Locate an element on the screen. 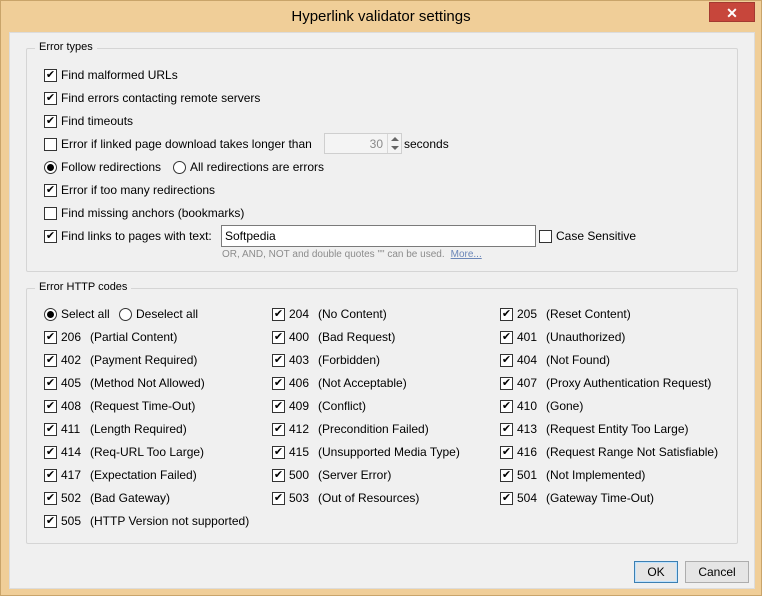  http-code-item: ✔ 401 (Unauthorized) is located at coordinates (562, 337).